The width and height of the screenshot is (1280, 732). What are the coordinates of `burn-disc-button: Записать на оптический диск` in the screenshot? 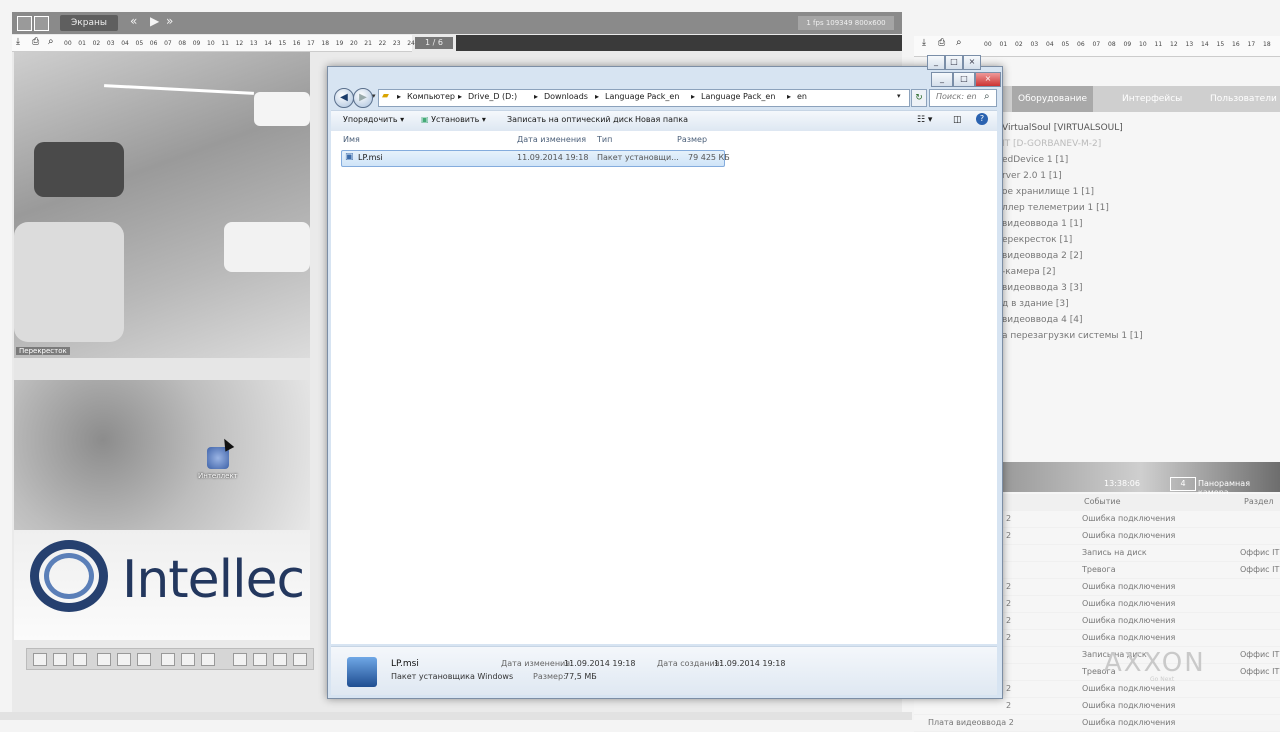 It's located at (570, 119).